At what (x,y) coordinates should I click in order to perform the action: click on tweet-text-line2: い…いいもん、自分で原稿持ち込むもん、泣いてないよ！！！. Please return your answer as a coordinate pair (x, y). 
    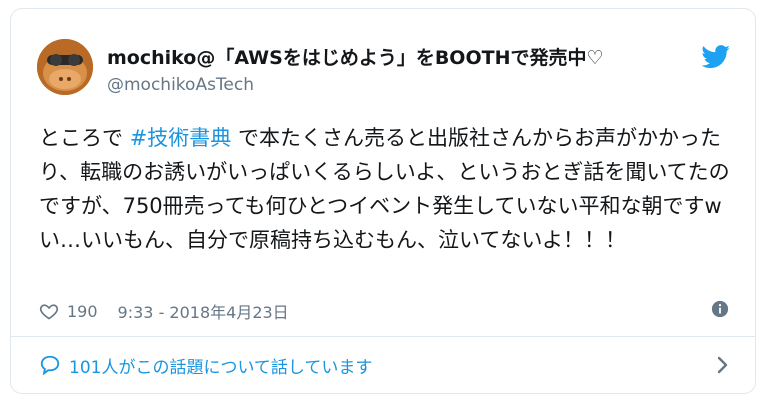
    Looking at the image, I should click on (332, 240).